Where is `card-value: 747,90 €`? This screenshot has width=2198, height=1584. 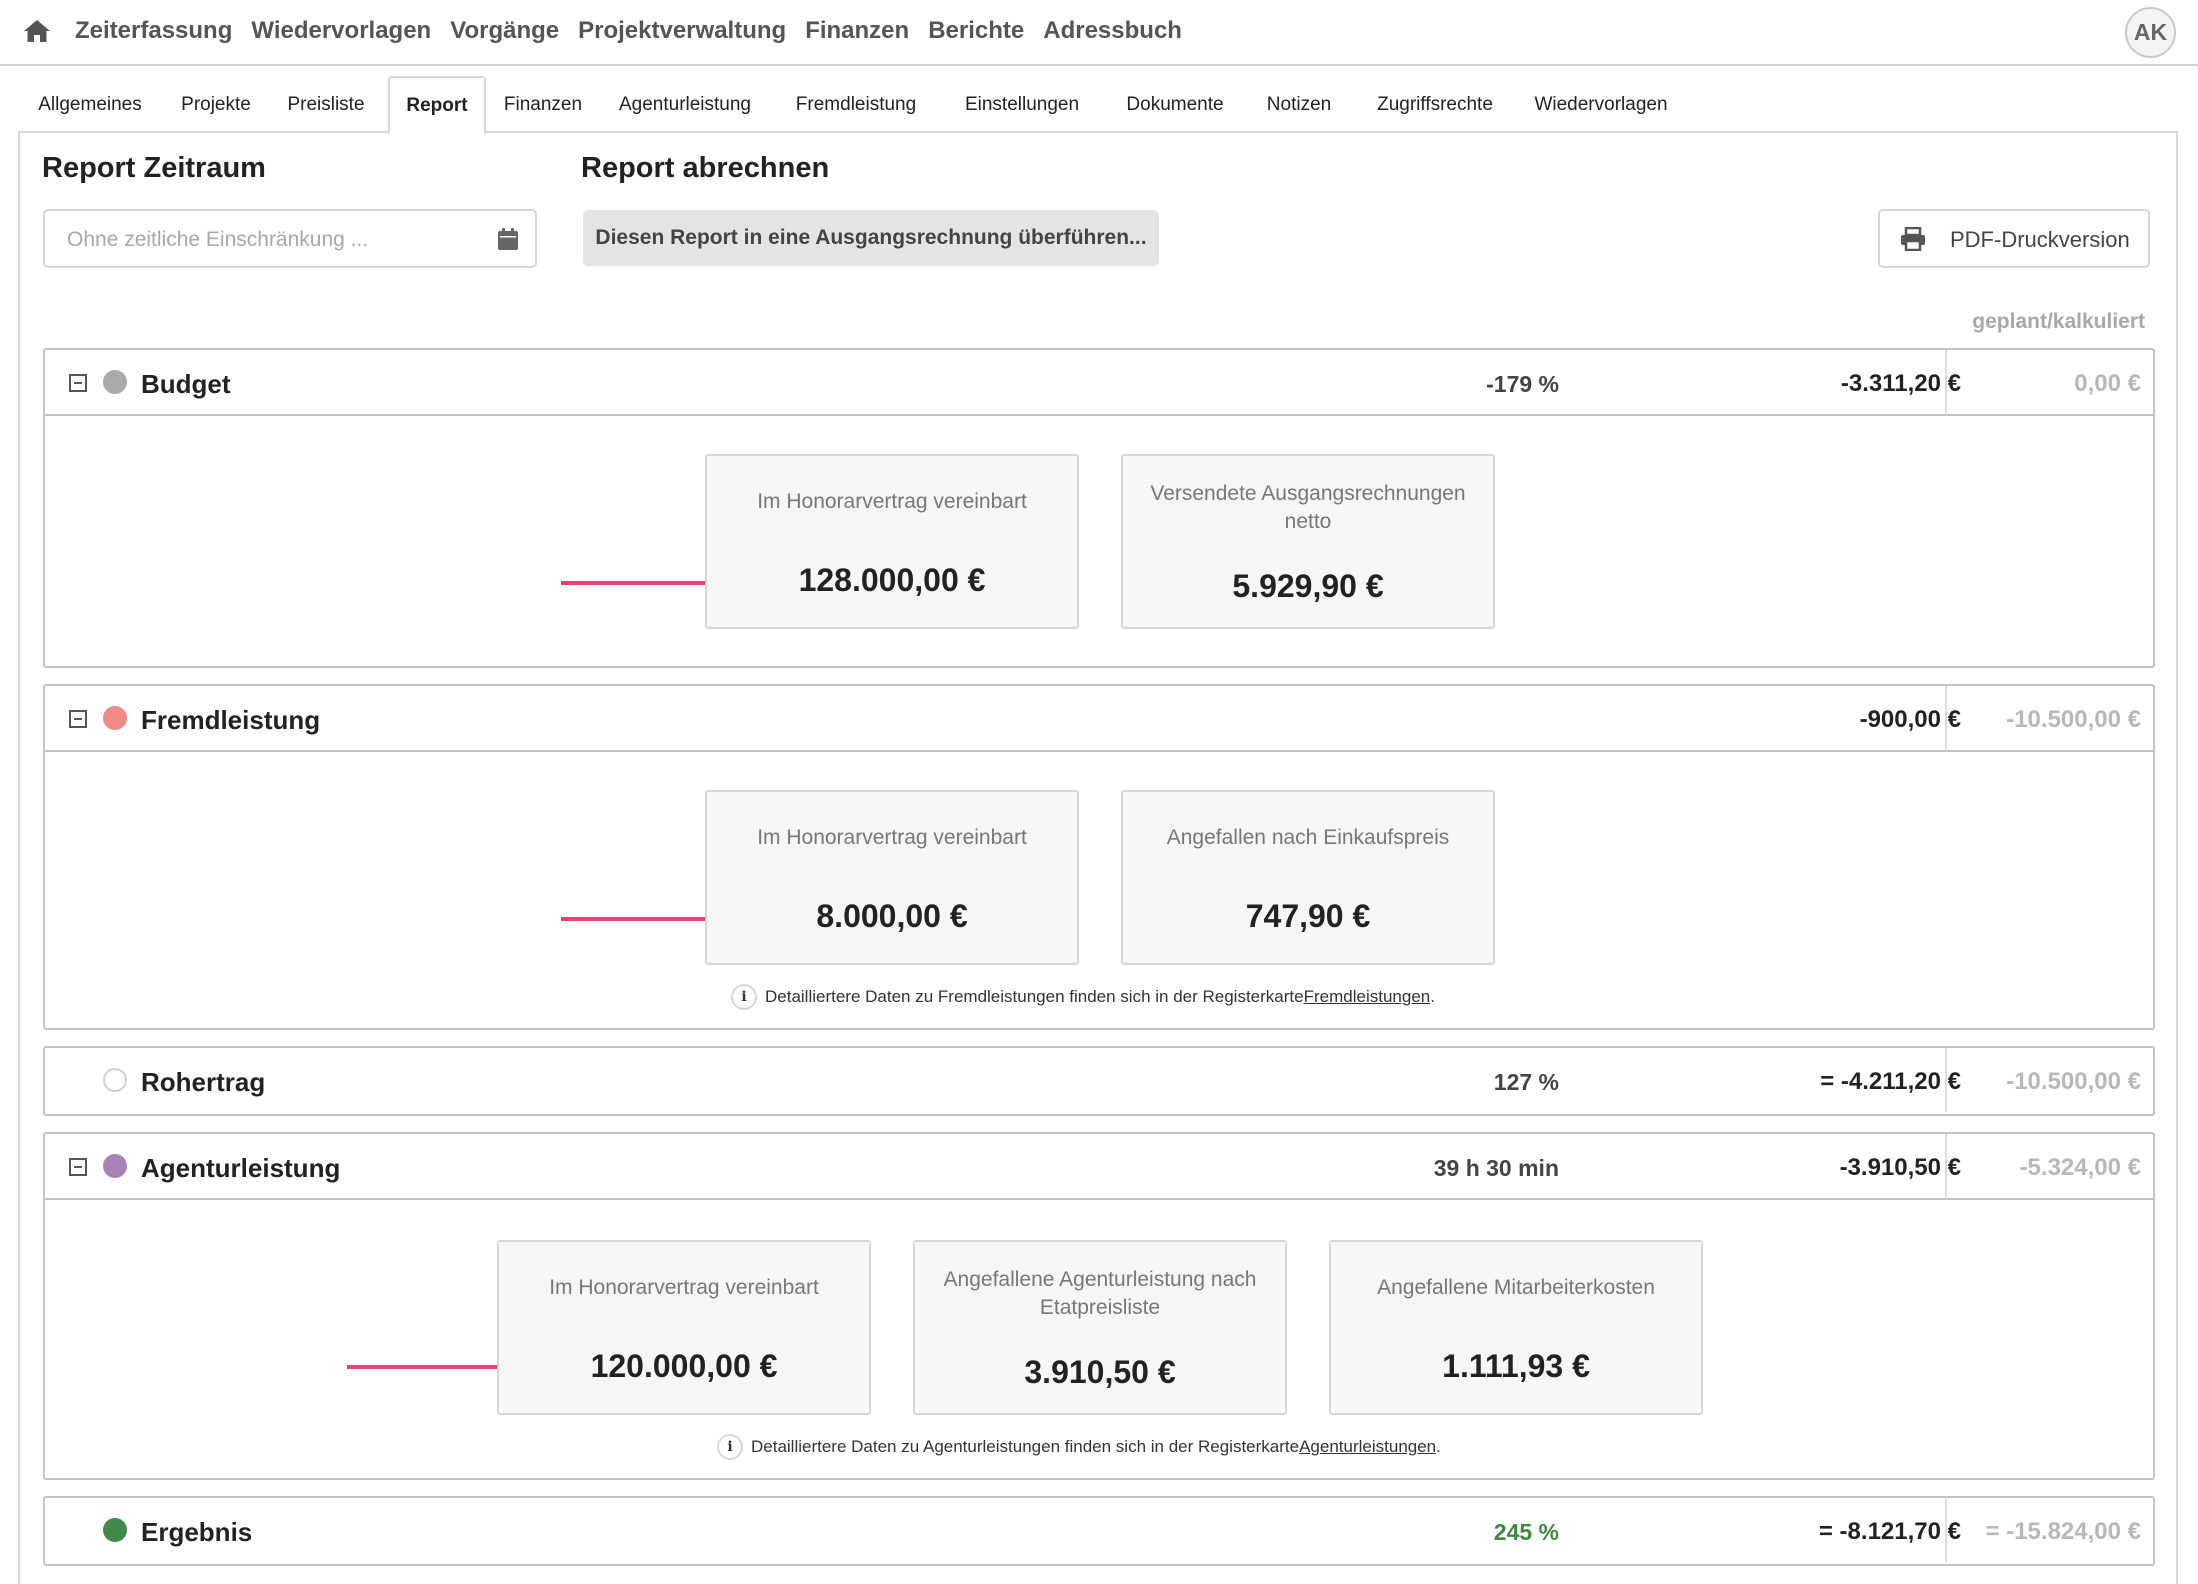
card-value: 747,90 € is located at coordinates (1308, 916).